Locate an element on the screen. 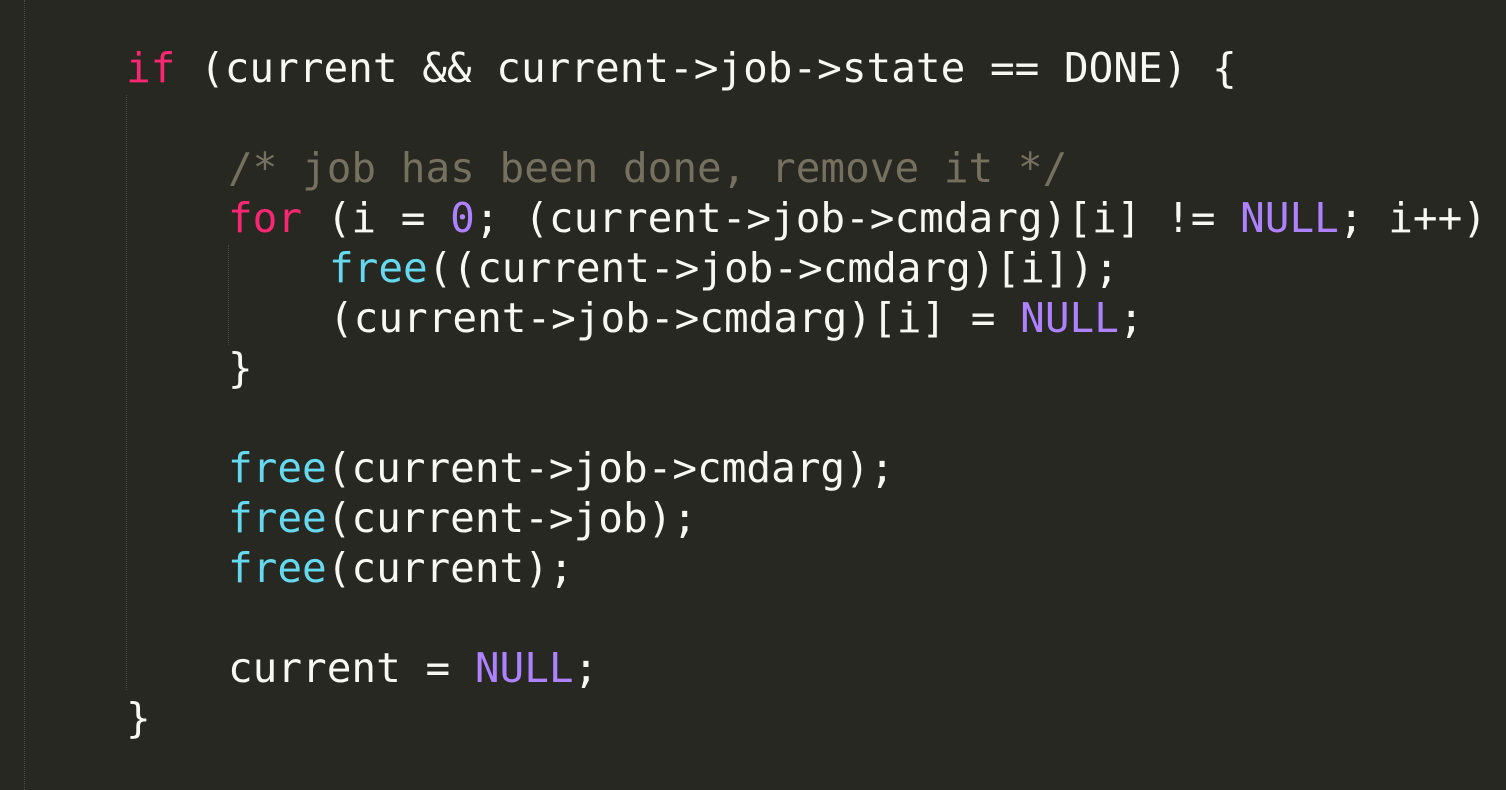 The height and width of the screenshot is (790, 1506). code-line: /* job has been done, remove it */ is located at coordinates (647, 168).